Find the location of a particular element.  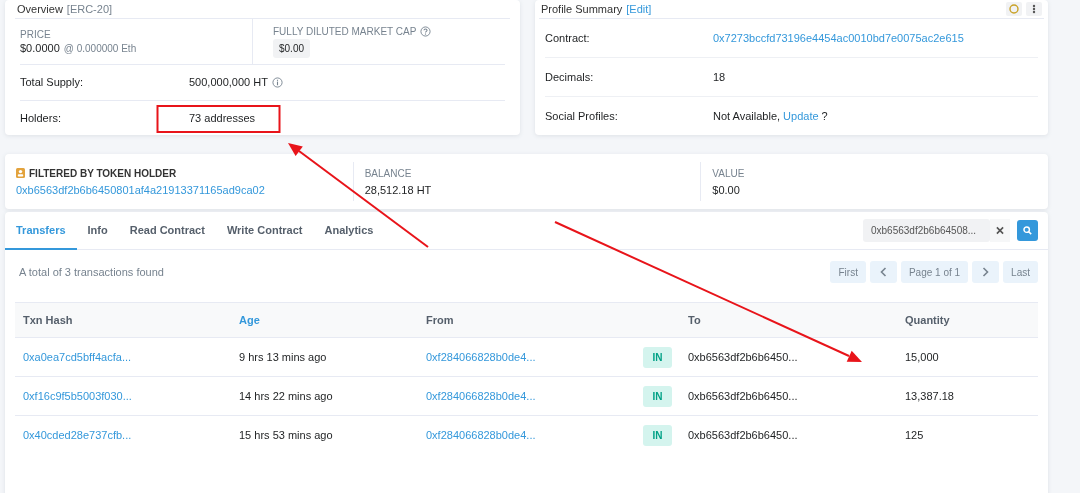

row-value: 73 addresses is located at coordinates (222, 117).